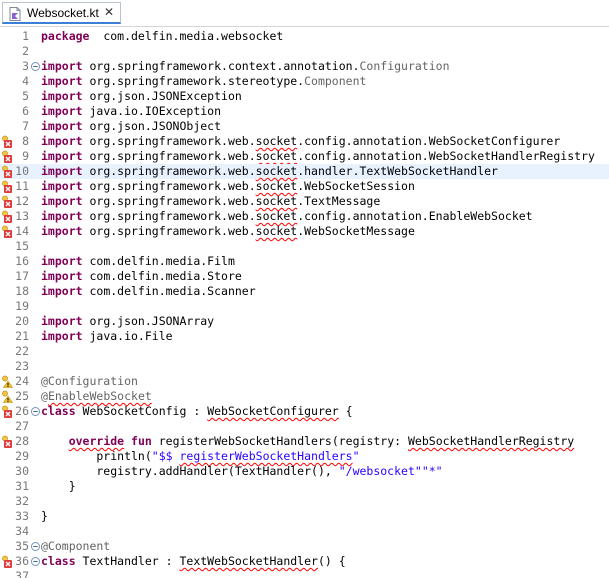 The height and width of the screenshot is (578, 609). What do you see at coordinates (304, 426) in the screenshot?
I see `code-line: 27` at bounding box center [304, 426].